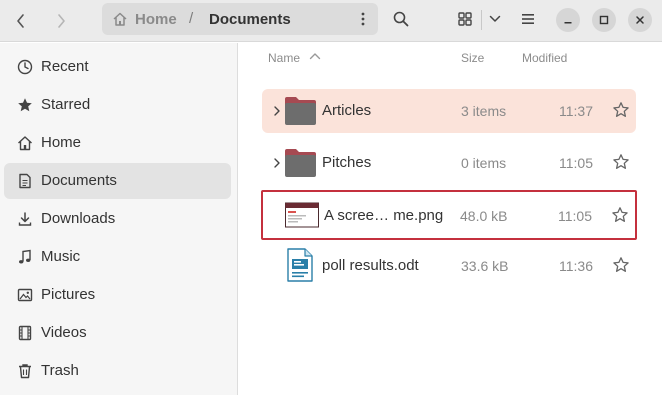 This screenshot has width=662, height=395. I want to click on file-size: 48.0 kB, so click(484, 216).